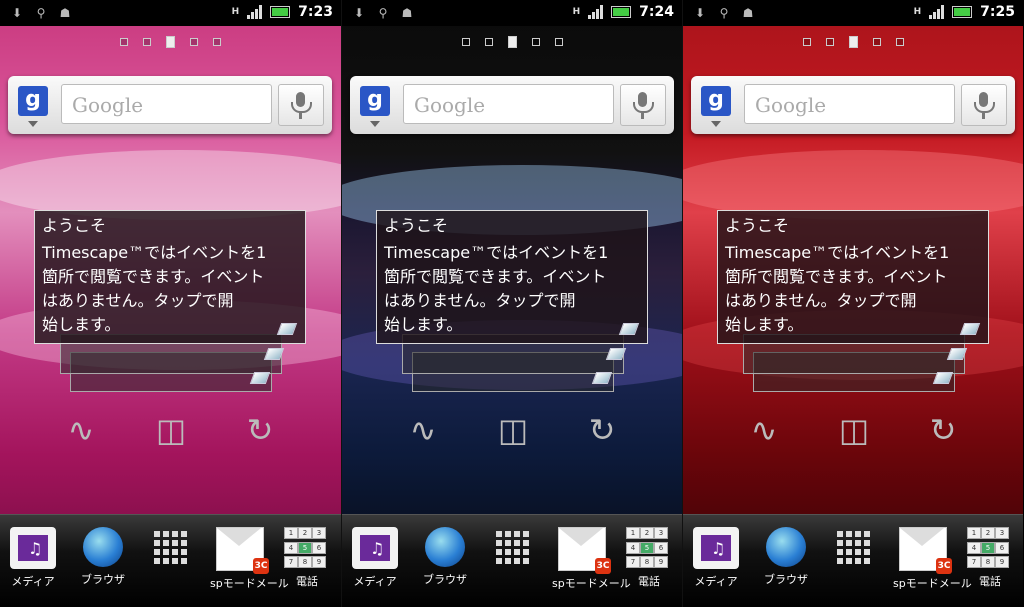 Image resolution: width=1024 pixels, height=607 pixels. Describe the element at coordinates (41, 13) in the screenshot. I see `usb-icon: ⚲` at that location.